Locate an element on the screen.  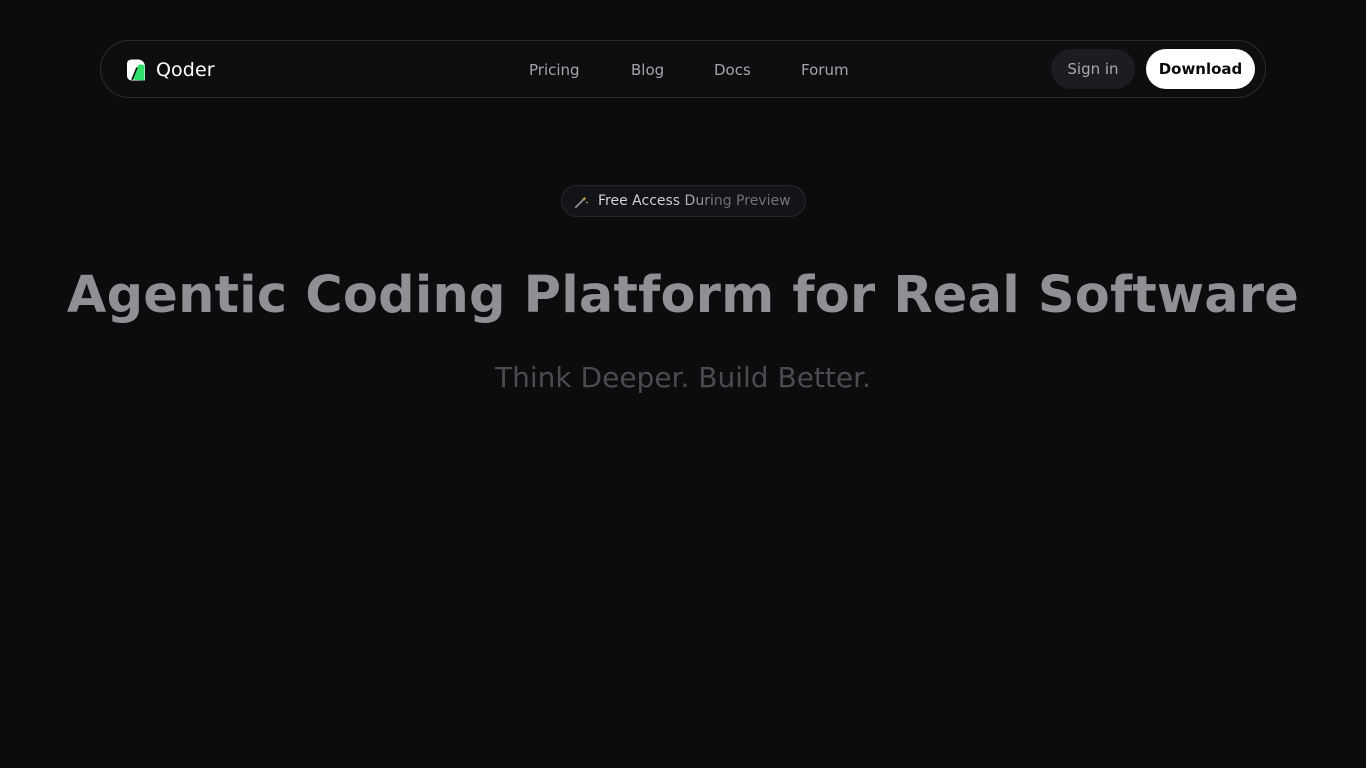
nav-link-docs: Docs is located at coordinates (732, 70).